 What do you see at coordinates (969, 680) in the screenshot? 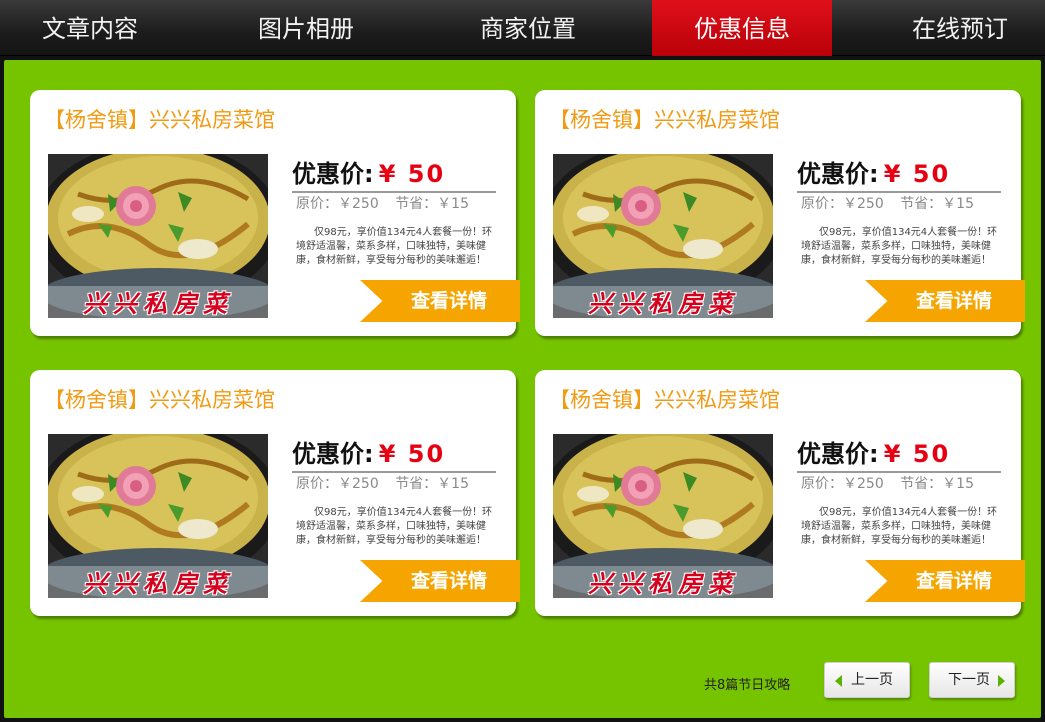
I see `next-page-label: 下一页` at bounding box center [969, 680].